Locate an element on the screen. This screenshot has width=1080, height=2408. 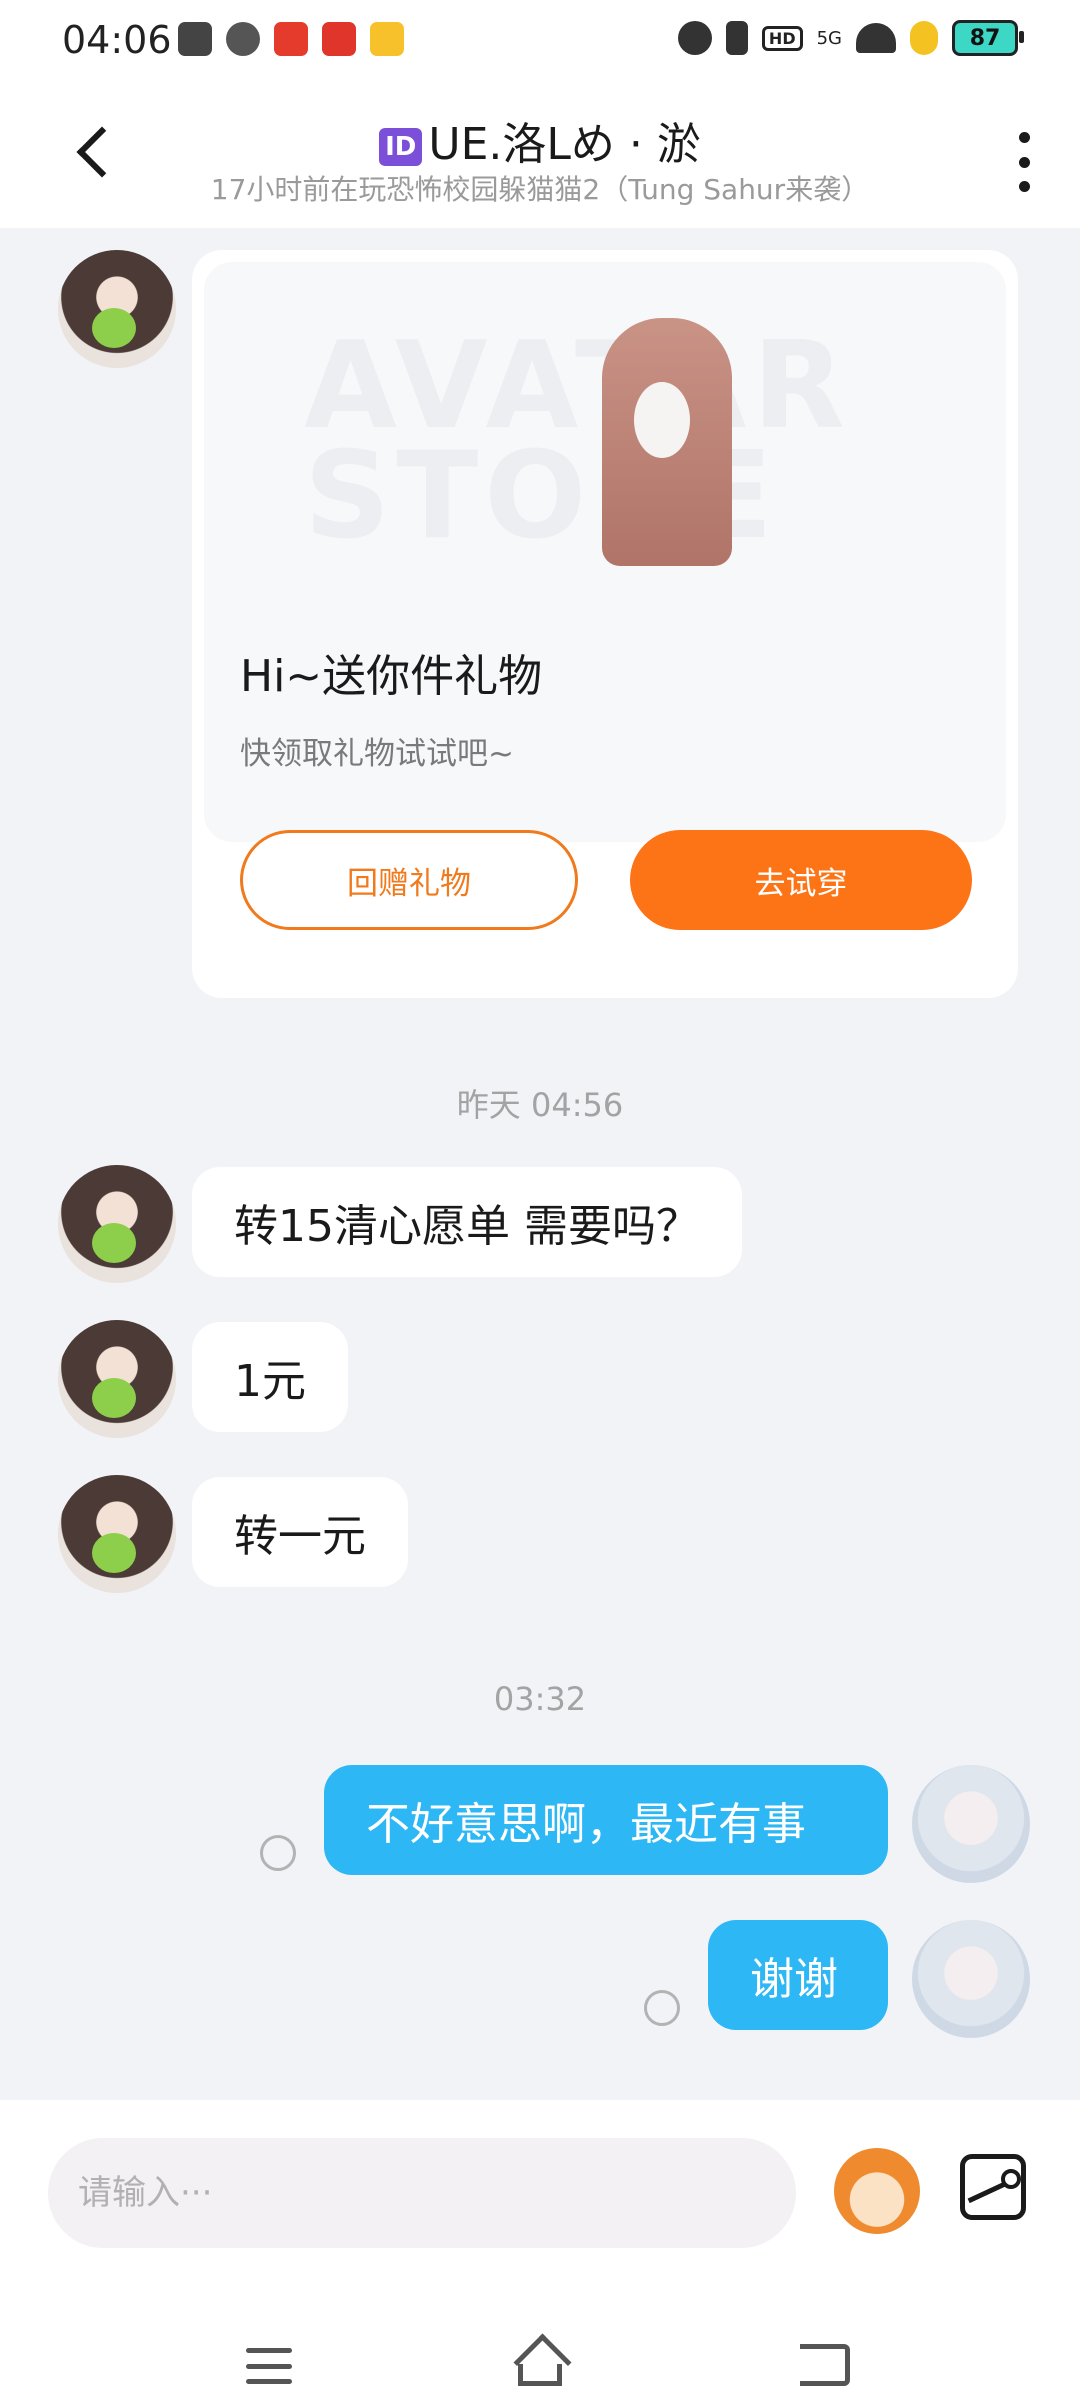
home-icon is located at coordinates (540, 2363).